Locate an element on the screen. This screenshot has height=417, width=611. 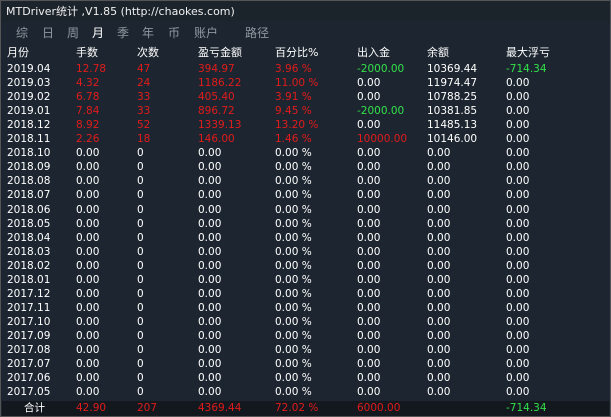
table-row: 2018.08 0.00 0 0.00 0.00 % 0.00 0.00 0.00 is located at coordinates (305, 181).